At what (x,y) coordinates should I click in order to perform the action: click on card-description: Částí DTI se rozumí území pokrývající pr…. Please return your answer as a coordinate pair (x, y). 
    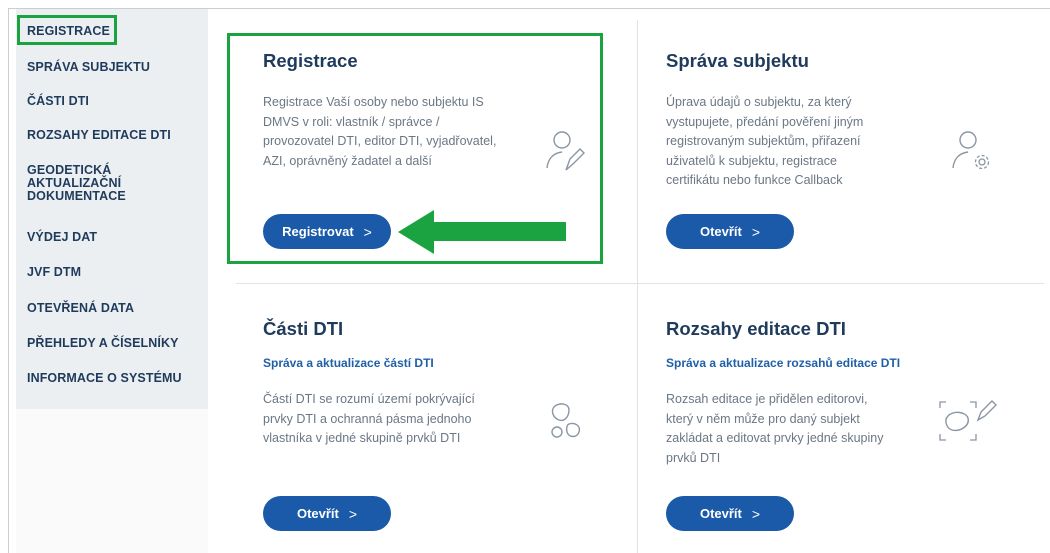
    Looking at the image, I should click on (369, 418).